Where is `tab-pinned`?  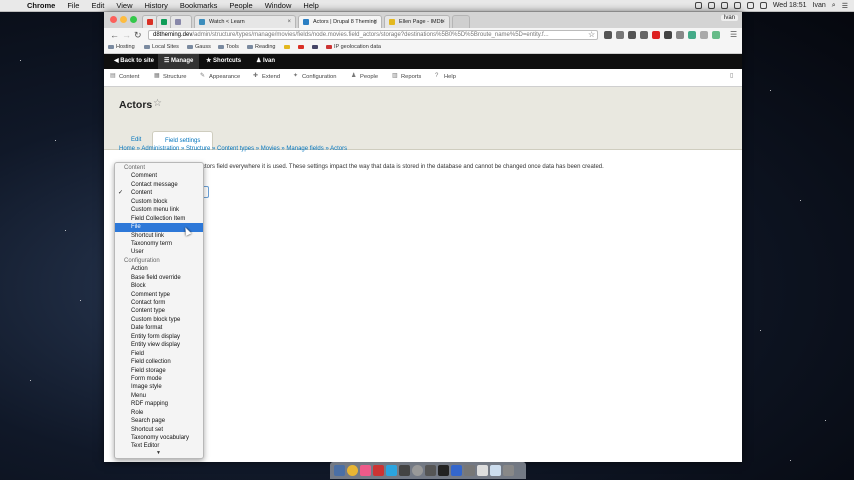 tab-pinned is located at coordinates (181, 21).